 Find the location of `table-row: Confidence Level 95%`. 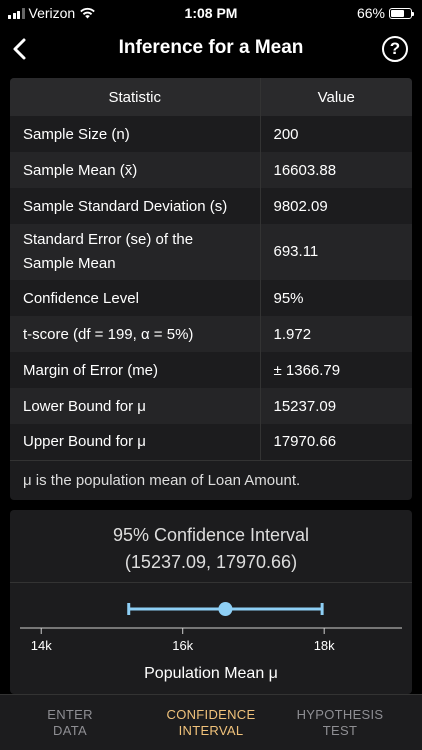

table-row: Confidence Level 95% is located at coordinates (211, 298).